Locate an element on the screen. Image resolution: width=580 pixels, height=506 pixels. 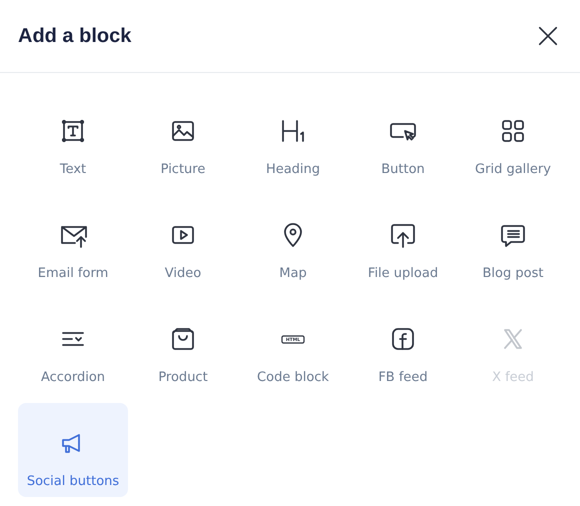
block-option: Social buttons is located at coordinates (73, 450).